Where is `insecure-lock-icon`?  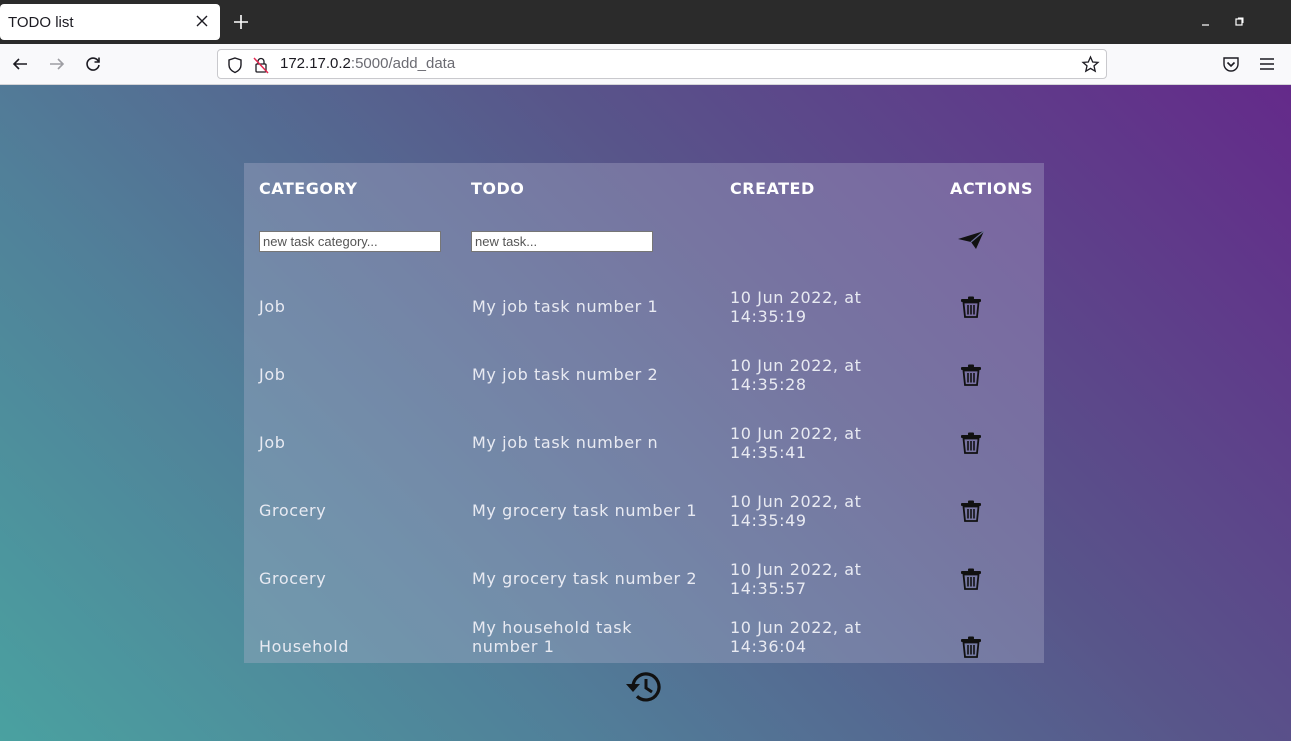
insecure-lock-icon is located at coordinates (261, 65).